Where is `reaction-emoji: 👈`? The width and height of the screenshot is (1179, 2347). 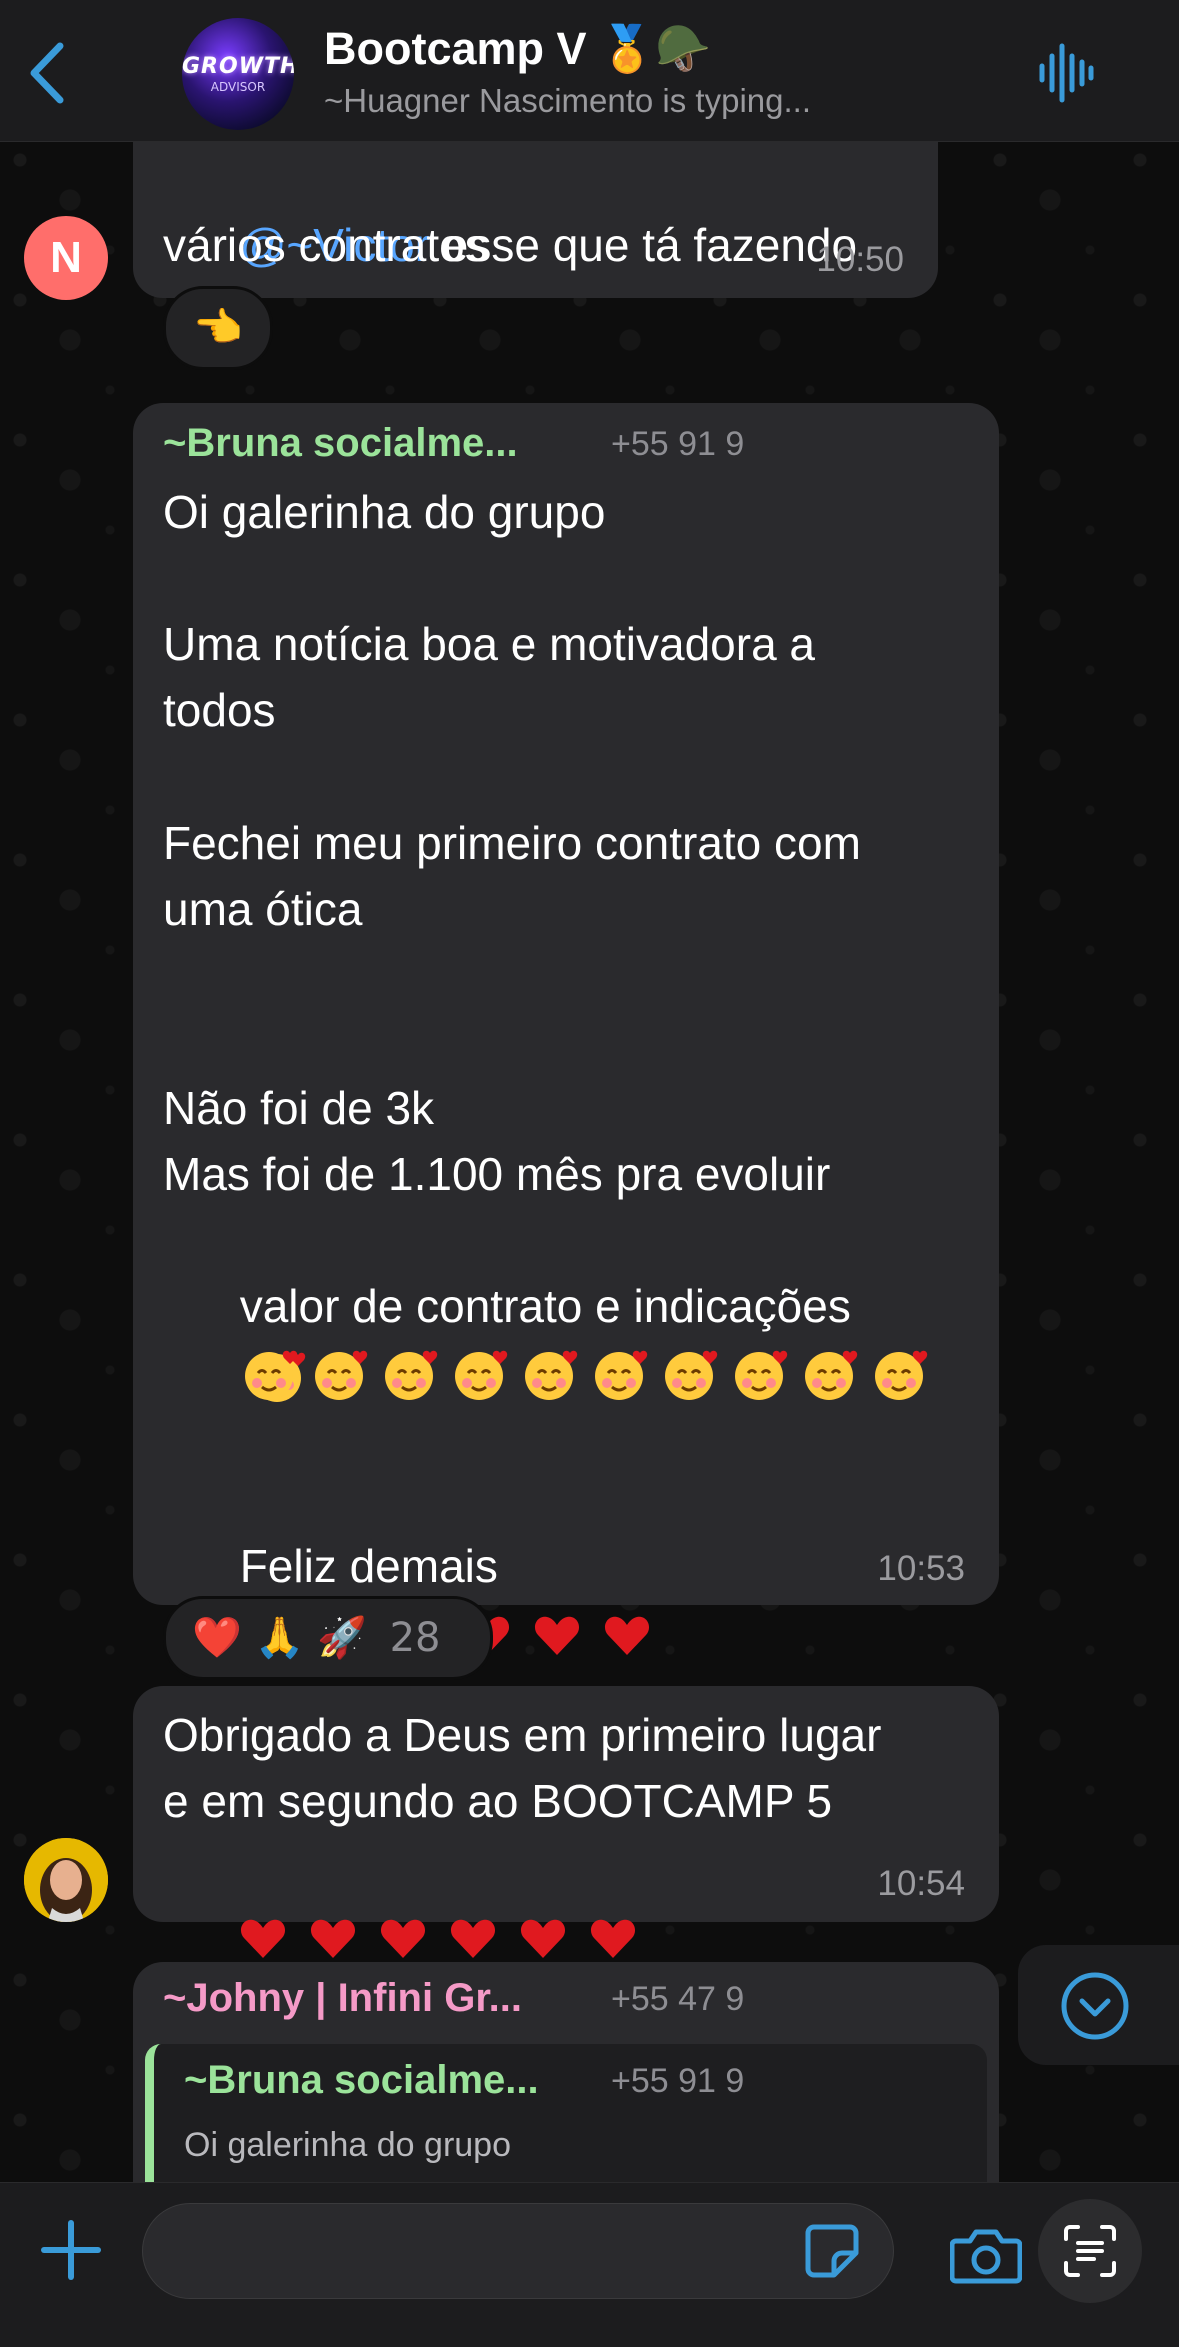
reaction-emoji: 👈 is located at coordinates (218, 328).